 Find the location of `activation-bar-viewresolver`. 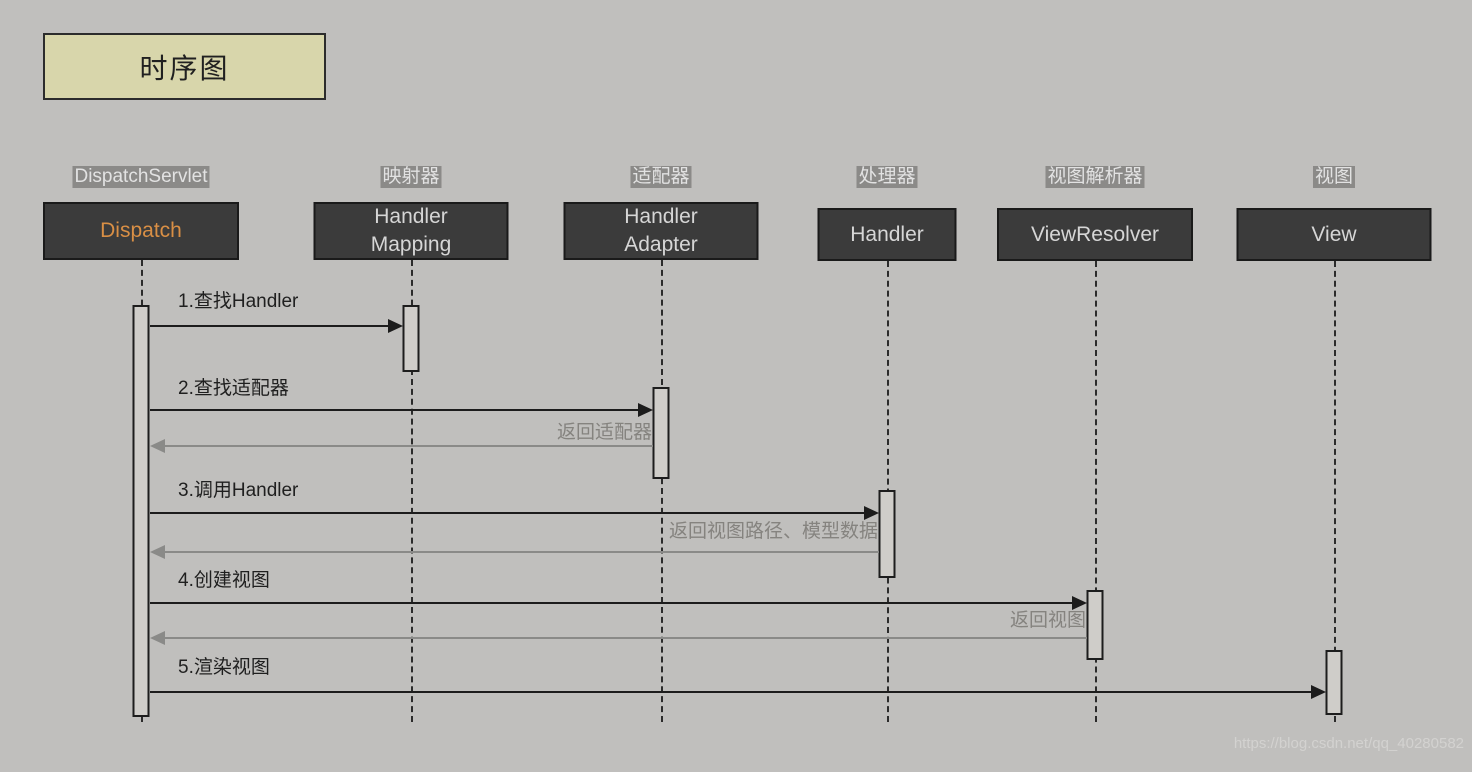

activation-bar-viewresolver is located at coordinates (1095, 625).